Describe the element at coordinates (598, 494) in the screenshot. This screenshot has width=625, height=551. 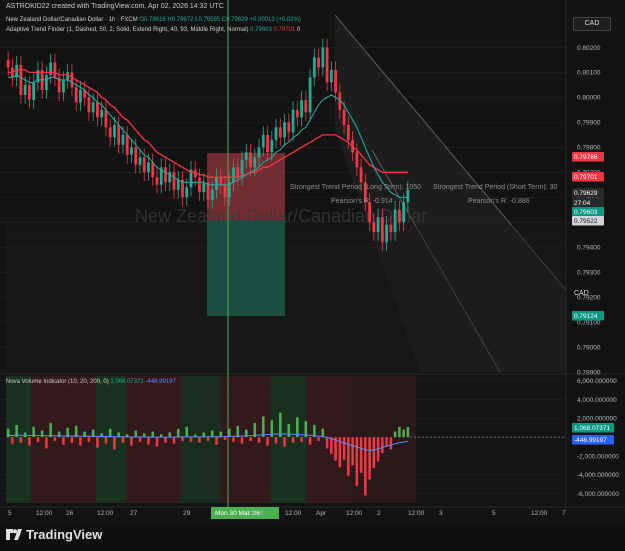
I see `volume-tick-label: -6,000.000000` at that location.